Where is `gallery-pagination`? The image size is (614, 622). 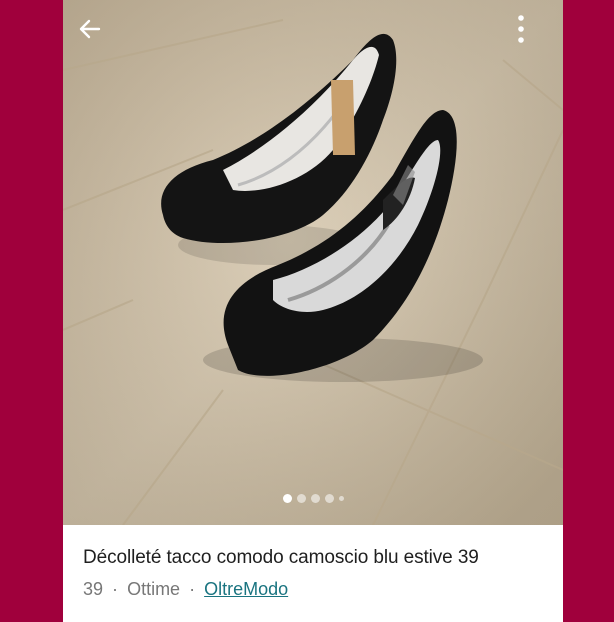 gallery-pagination is located at coordinates (313, 498).